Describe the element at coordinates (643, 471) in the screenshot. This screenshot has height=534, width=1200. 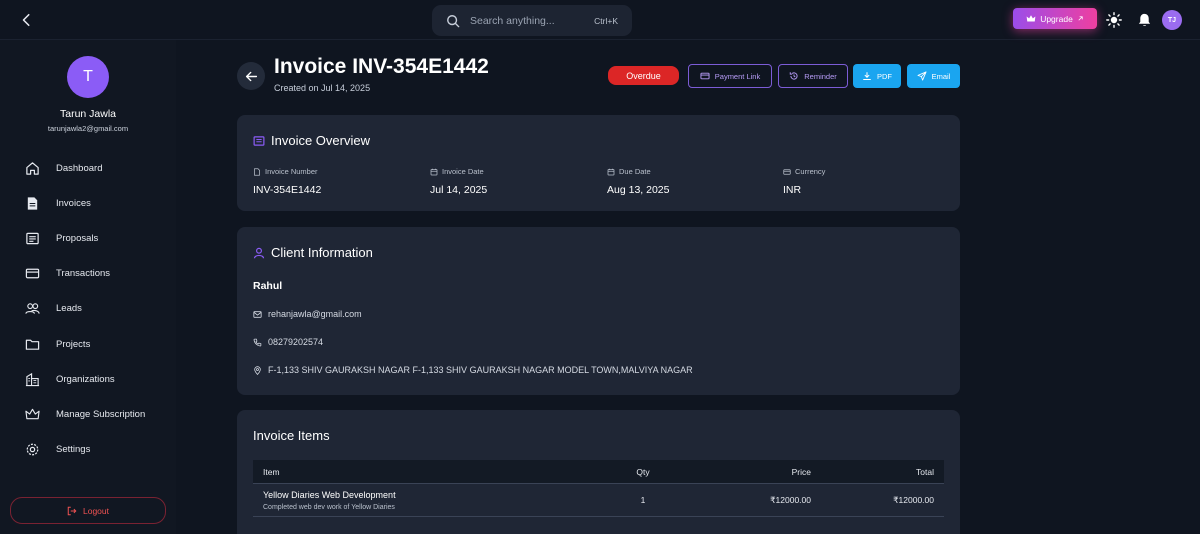
I see `column-qty: Qty` at that location.